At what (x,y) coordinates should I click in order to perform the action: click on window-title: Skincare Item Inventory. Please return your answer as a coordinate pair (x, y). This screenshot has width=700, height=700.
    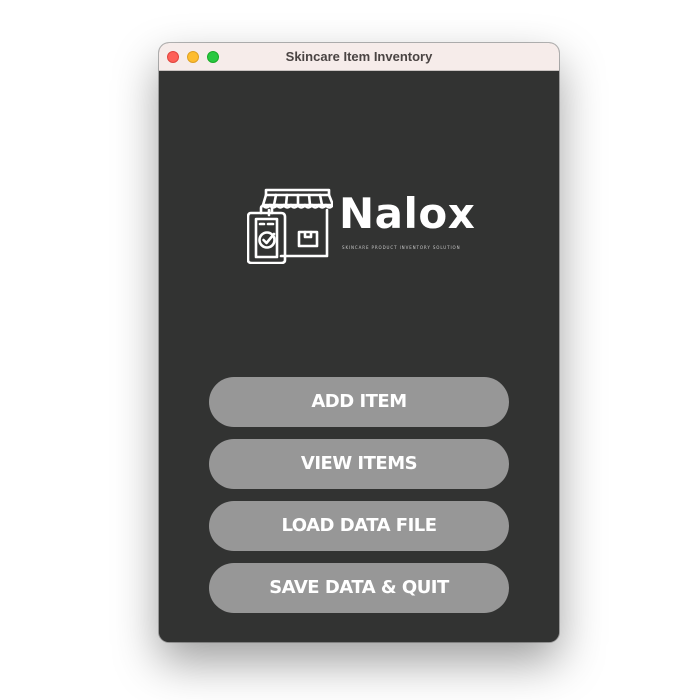
    Looking at the image, I should click on (359, 56).